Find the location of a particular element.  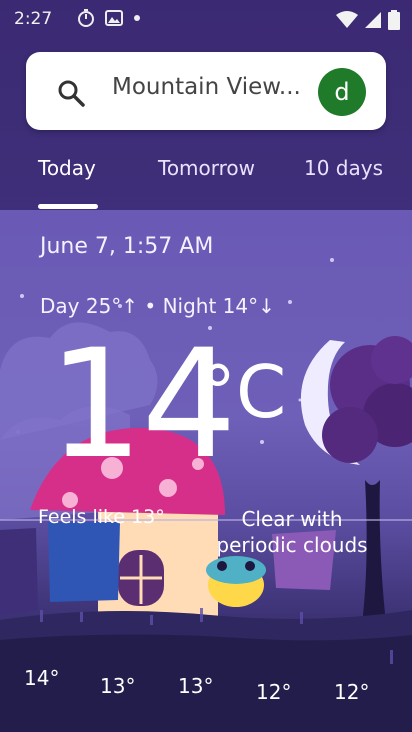

location-search-bar: Mountain View... d is located at coordinates (206, 91).